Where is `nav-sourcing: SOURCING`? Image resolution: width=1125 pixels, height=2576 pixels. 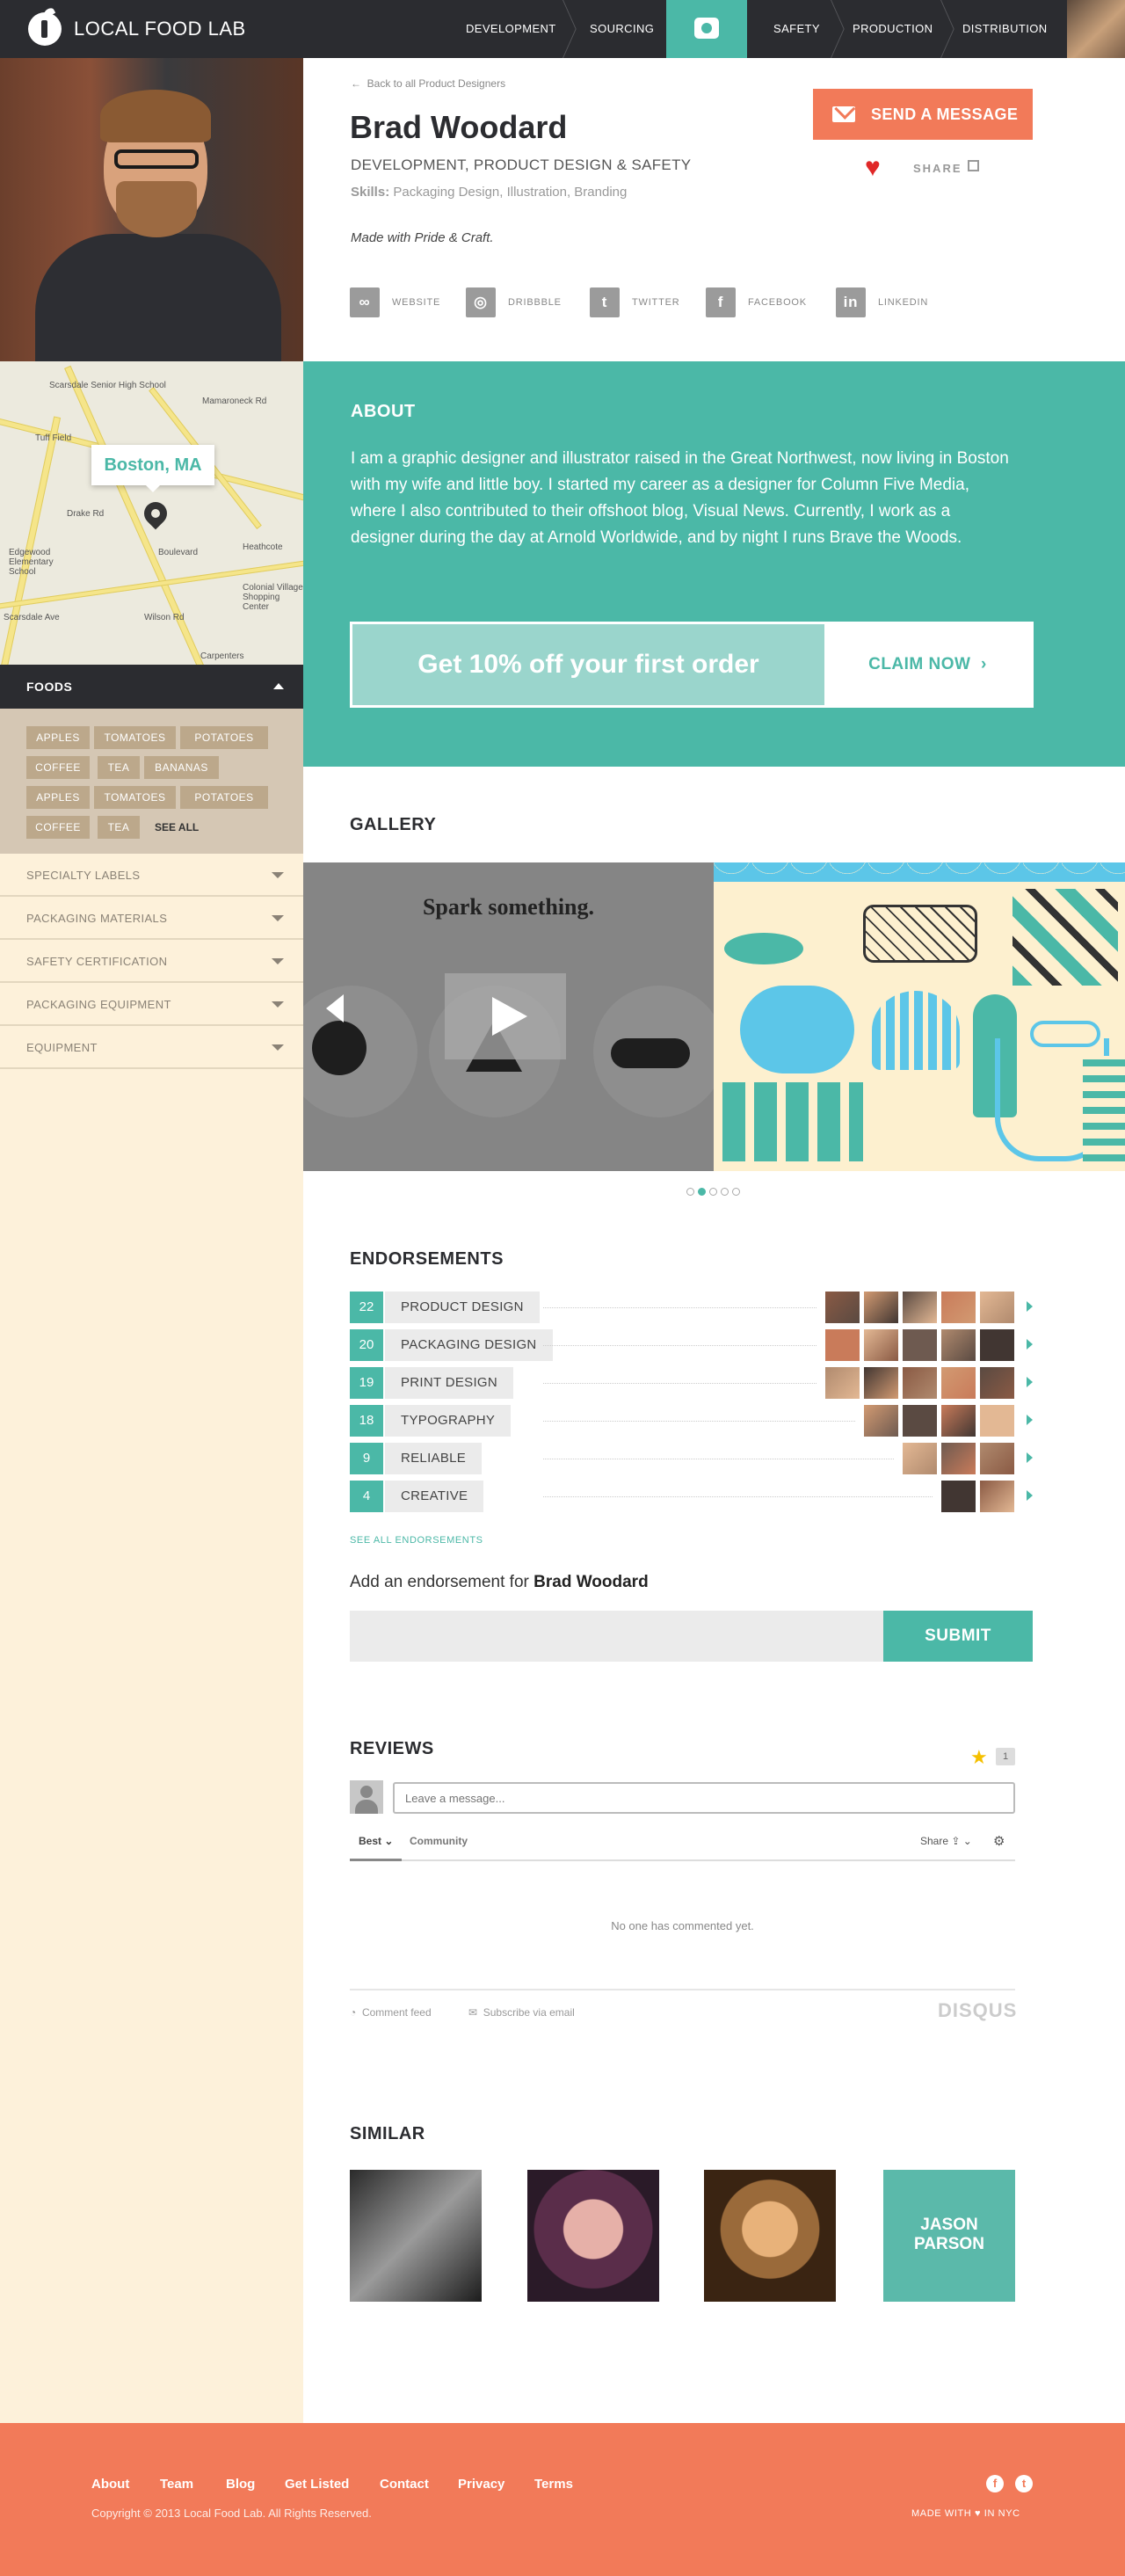
nav-sourcing: SOURCING is located at coordinates (622, 29).